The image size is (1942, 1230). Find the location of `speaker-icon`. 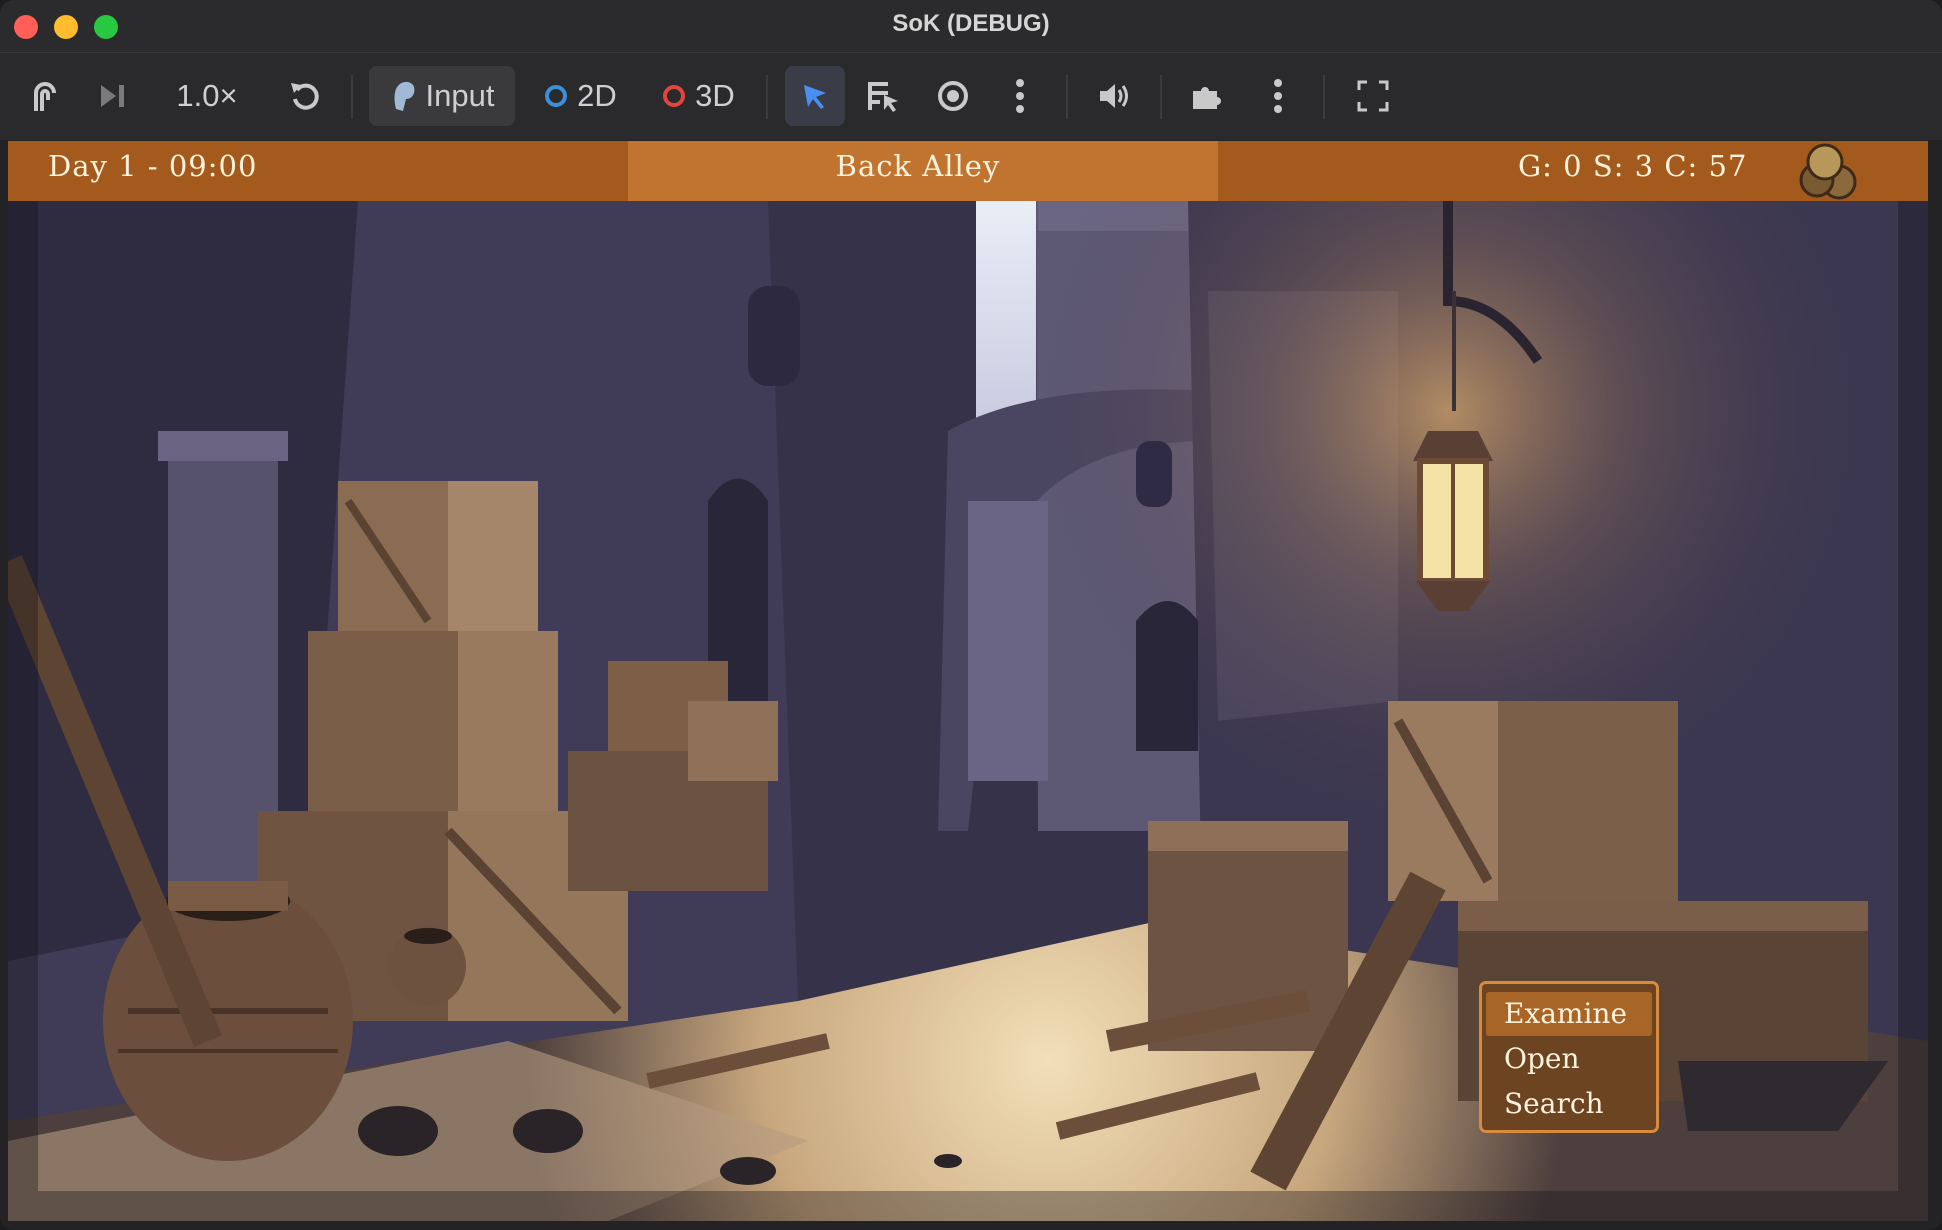

speaker-icon is located at coordinates (1114, 96).